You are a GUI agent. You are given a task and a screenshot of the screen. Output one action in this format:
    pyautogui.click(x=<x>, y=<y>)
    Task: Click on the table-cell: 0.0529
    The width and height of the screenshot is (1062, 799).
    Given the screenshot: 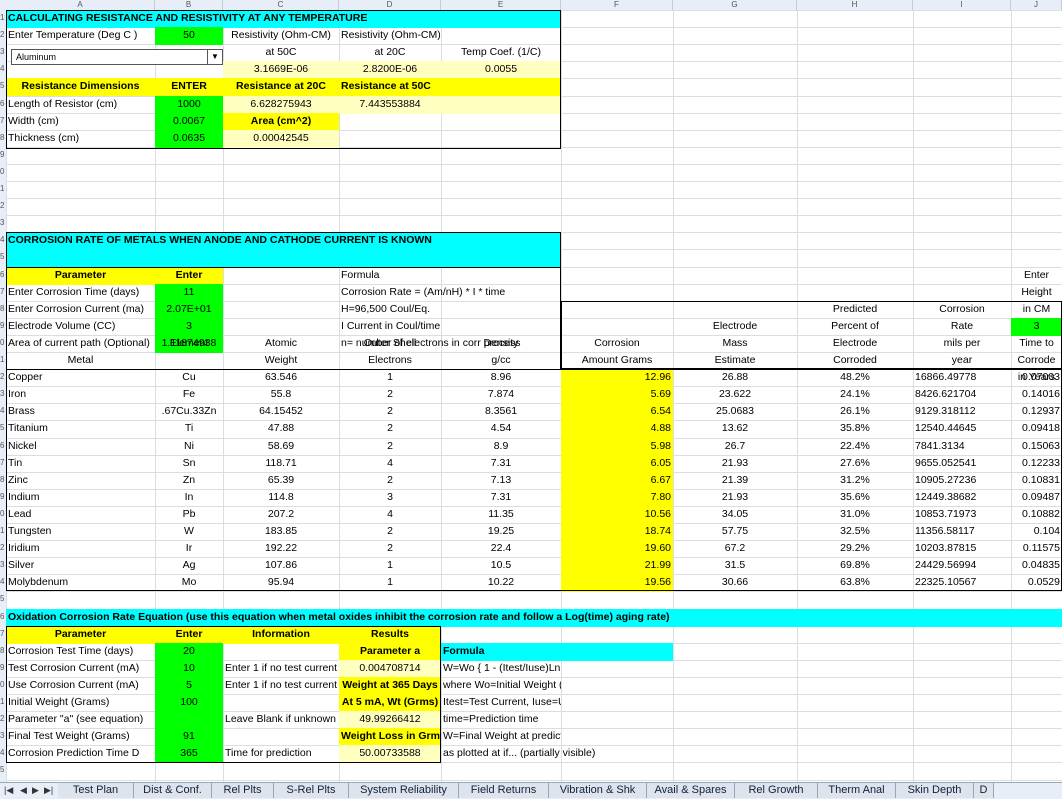 What is the action you would take?
    pyautogui.click(x=1036, y=583)
    